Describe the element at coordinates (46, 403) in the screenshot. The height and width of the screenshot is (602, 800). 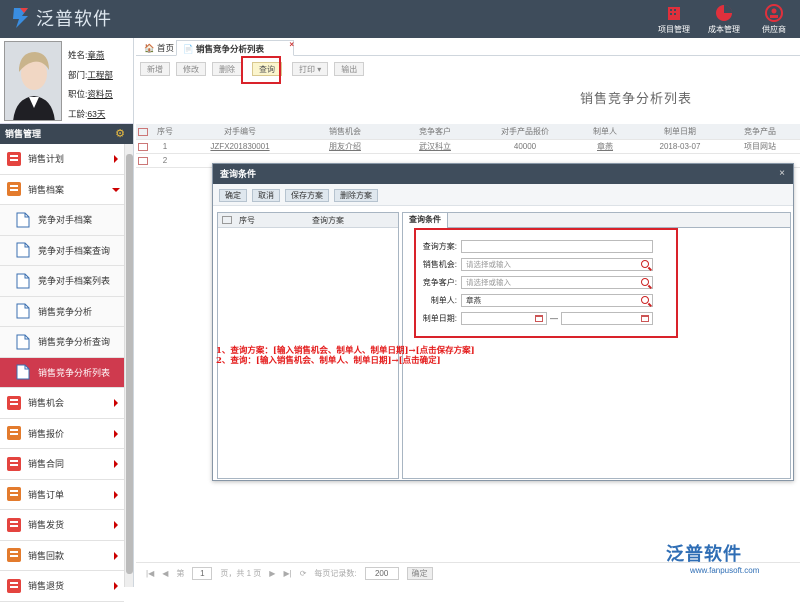
I see `sidebar-item-label: 销售机会` at that location.